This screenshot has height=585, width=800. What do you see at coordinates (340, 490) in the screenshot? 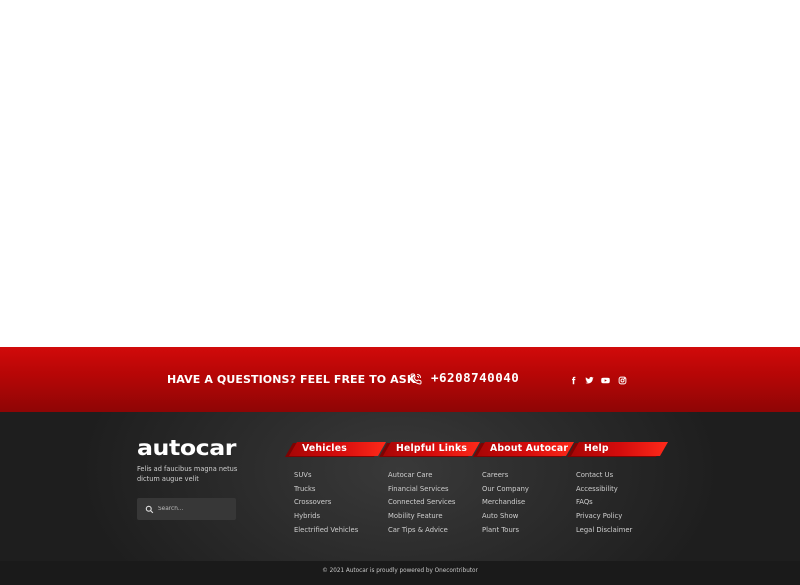
I see `footer-link-trucks: Trucks` at bounding box center [340, 490].